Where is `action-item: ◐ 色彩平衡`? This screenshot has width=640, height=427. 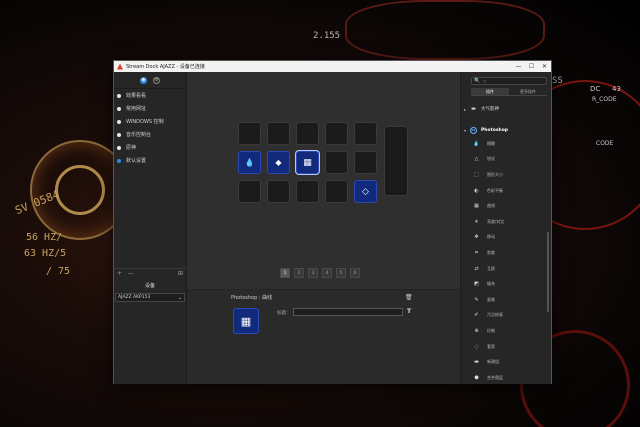 action-item: ◐ 色彩平衡 is located at coordinates (505, 191).